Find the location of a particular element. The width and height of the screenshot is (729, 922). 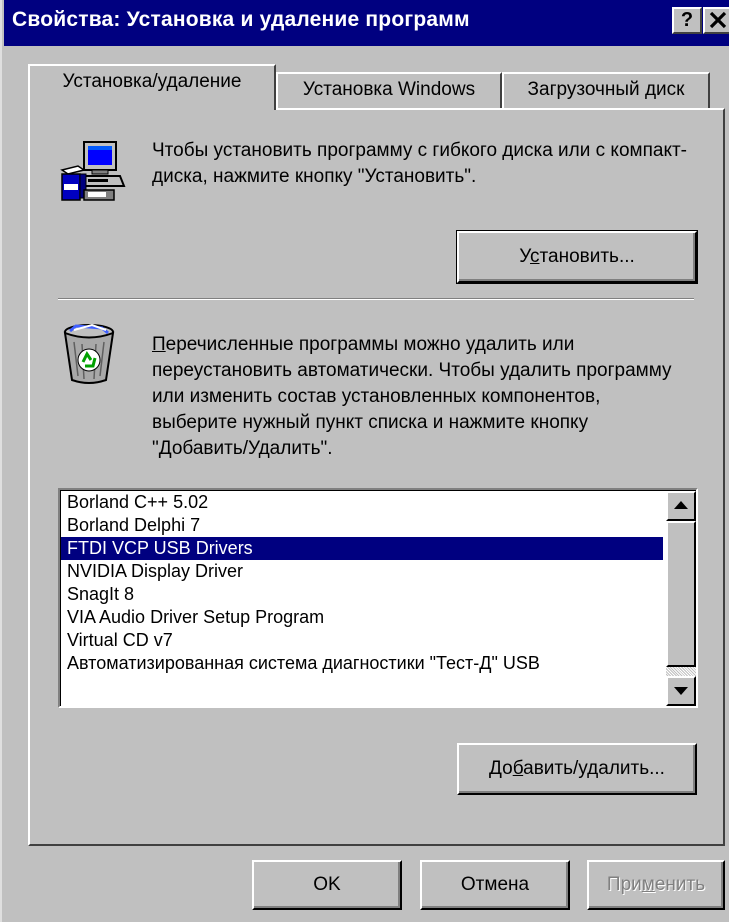

recycle-bin-icon is located at coordinates (89, 353).